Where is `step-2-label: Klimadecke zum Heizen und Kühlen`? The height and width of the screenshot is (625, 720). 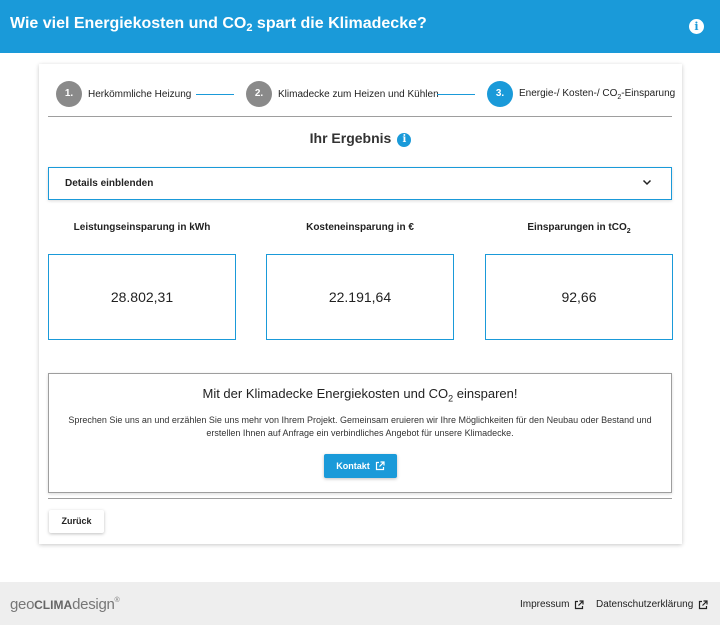 step-2-label: Klimadecke zum Heizen und Kühlen is located at coordinates (358, 94).